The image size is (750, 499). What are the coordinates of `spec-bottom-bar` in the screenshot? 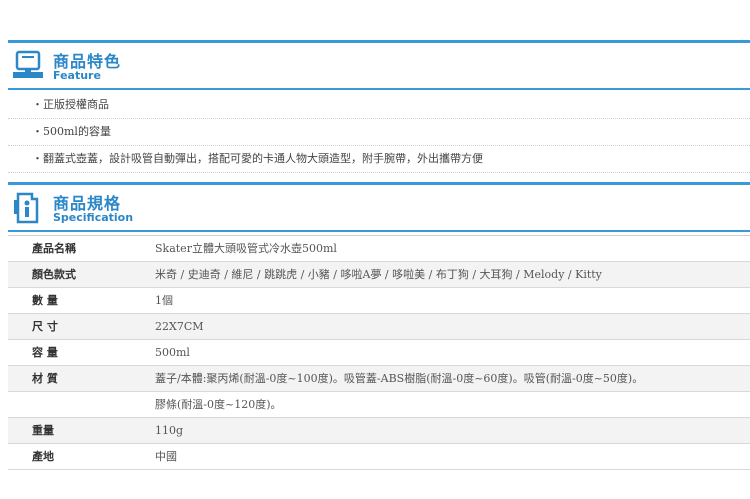 It's located at (379, 231).